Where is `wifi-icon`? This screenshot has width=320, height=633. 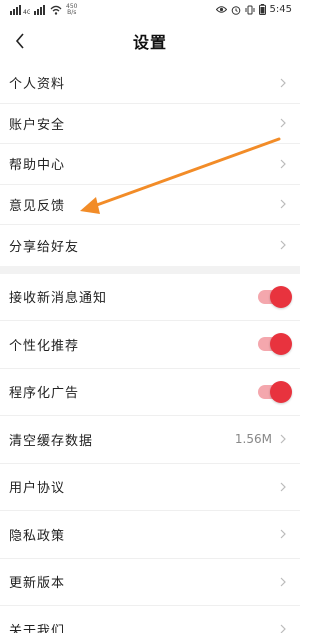 wifi-icon is located at coordinates (56, 10).